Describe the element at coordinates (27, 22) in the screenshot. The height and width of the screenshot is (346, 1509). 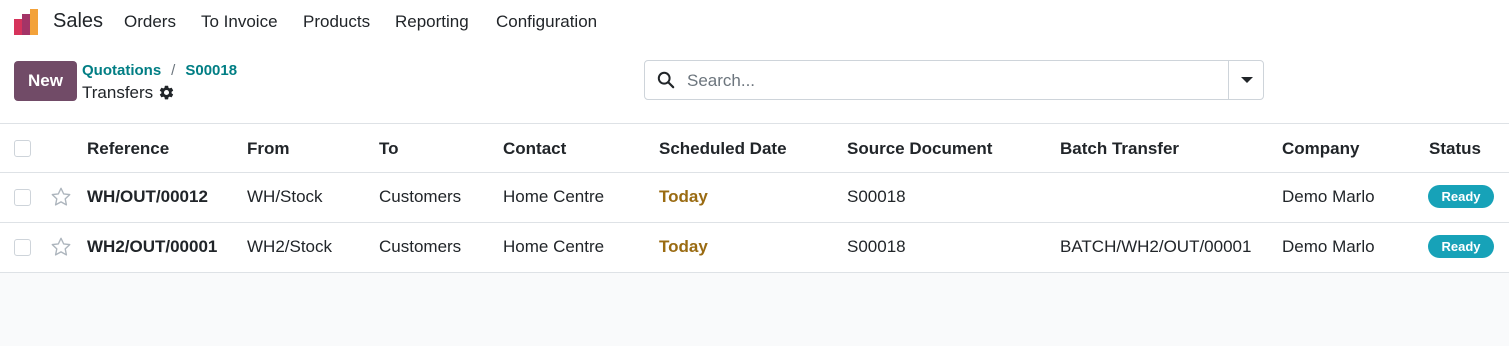
I see `sales-app-icon` at that location.